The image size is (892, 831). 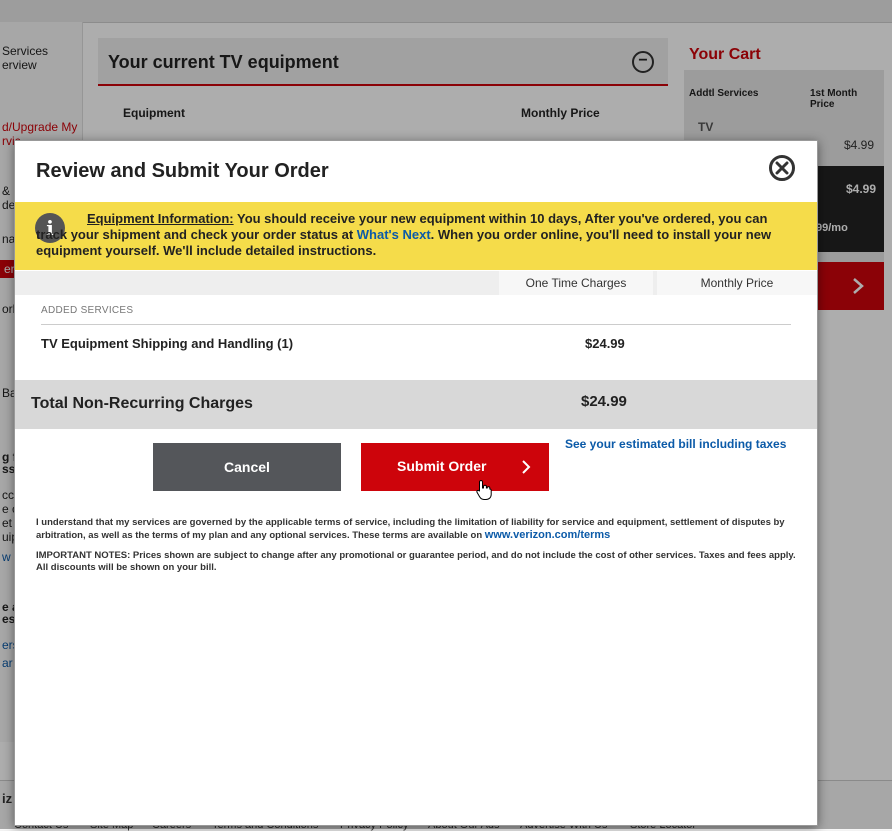 I want to click on modal-title: Review and Submit Your Order, so click(x=182, y=171).